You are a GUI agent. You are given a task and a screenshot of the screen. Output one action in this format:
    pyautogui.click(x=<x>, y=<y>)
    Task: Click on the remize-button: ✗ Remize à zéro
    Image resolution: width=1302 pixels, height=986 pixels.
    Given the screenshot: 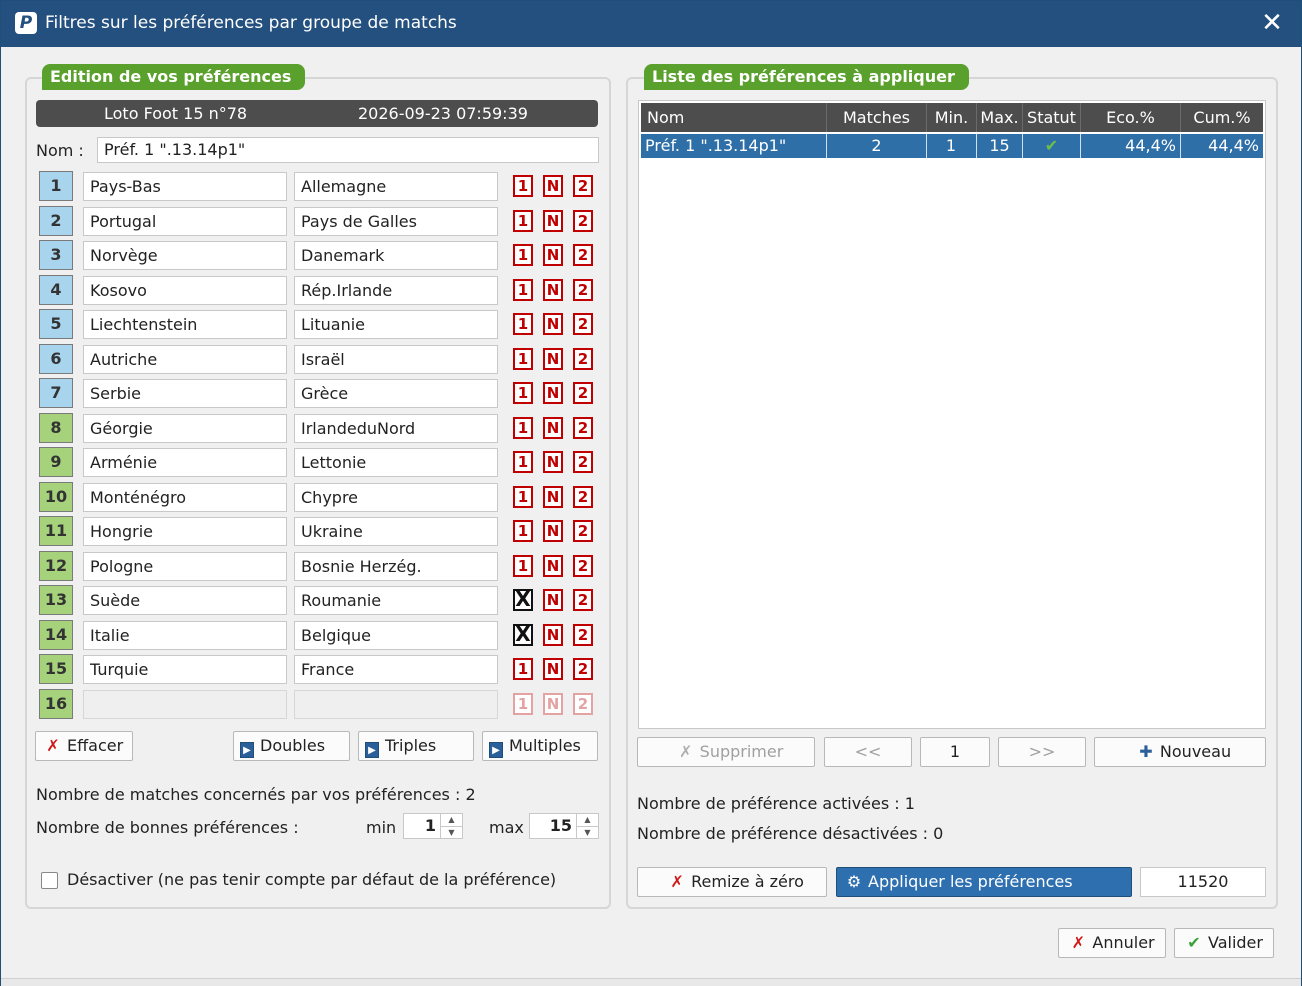 What is the action you would take?
    pyautogui.click(x=732, y=882)
    